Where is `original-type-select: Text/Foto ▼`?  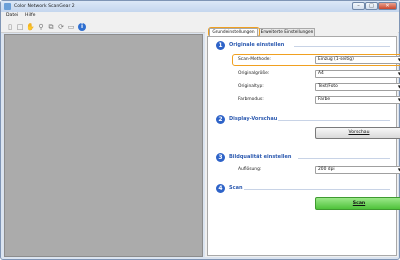
original-type-select: Text/Foto ▼ is located at coordinates (357, 87).